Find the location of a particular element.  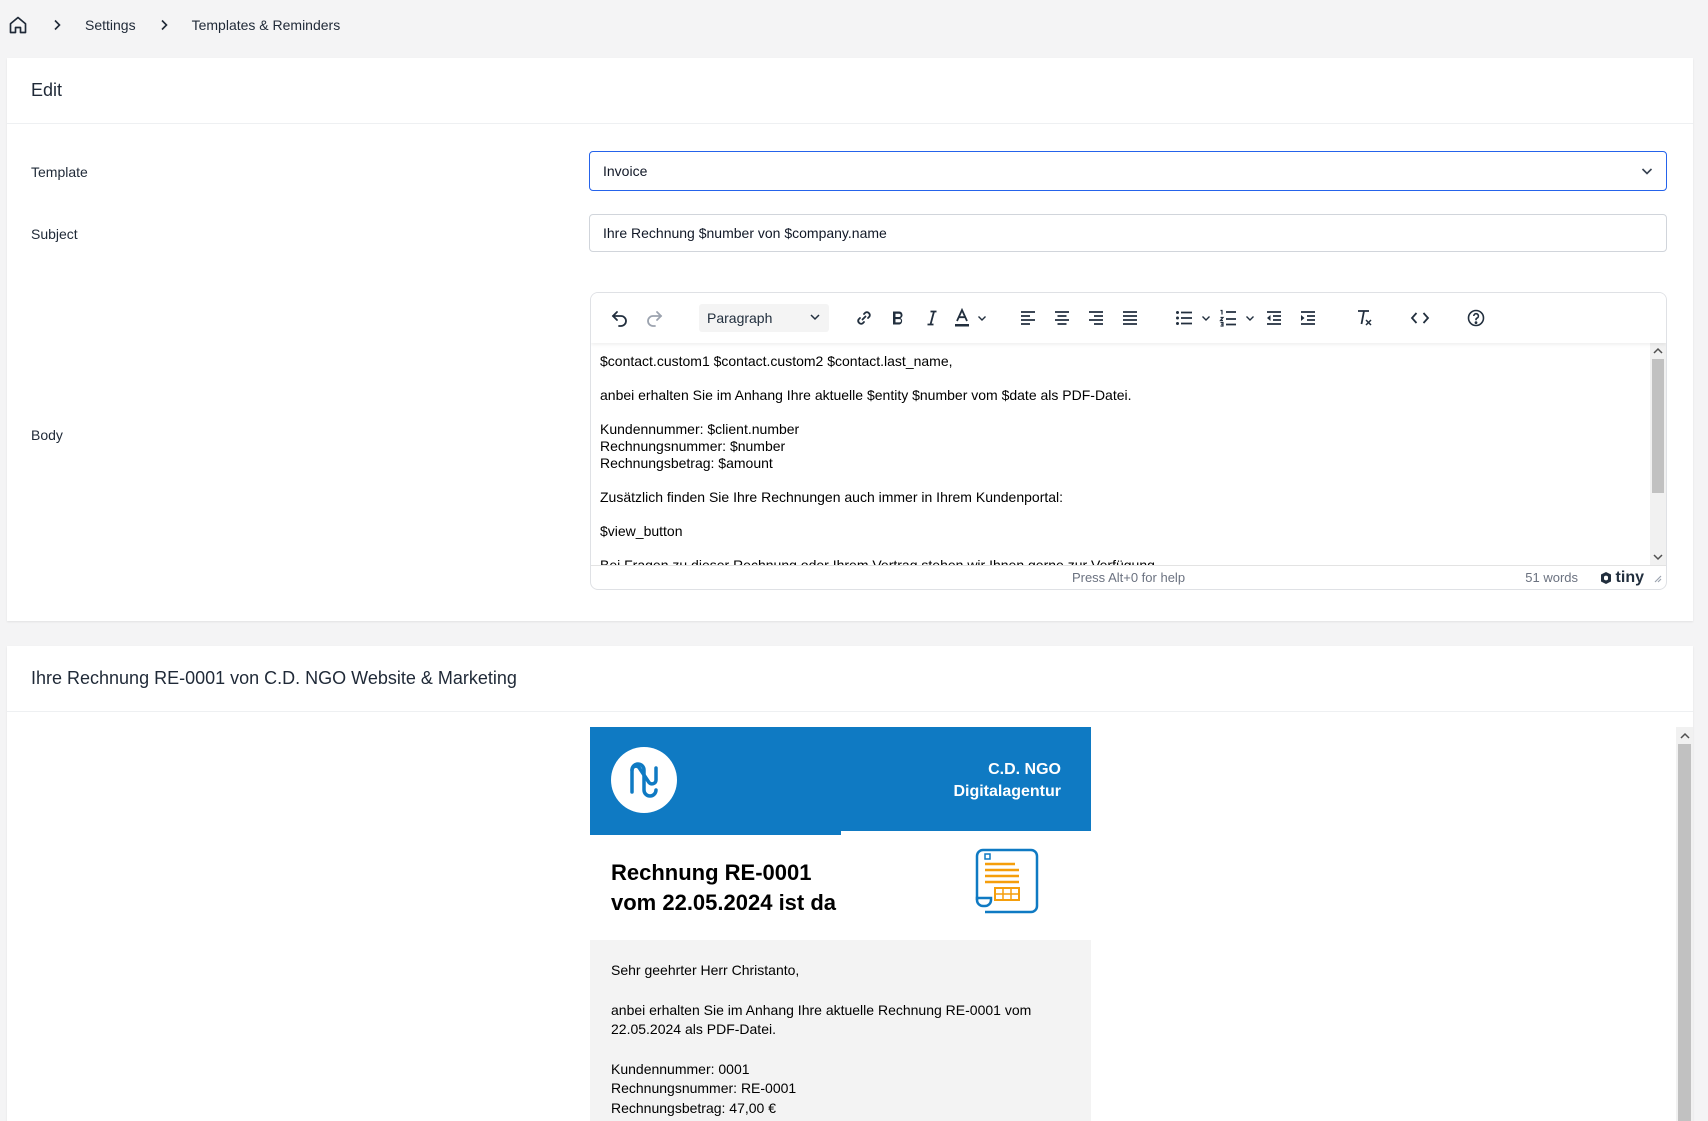

numbered-list-split-button is located at coordinates (1235, 318).